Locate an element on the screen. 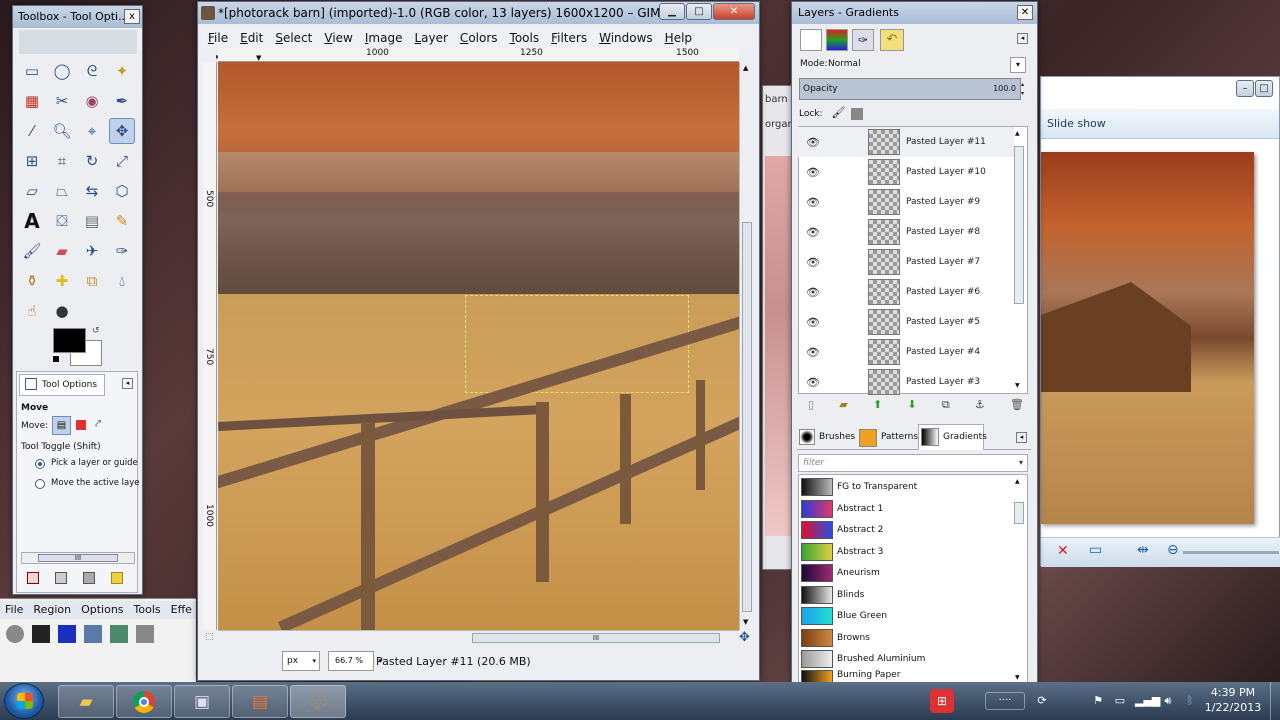 The image size is (1280, 720). record-icon is located at coordinates (15, 634).